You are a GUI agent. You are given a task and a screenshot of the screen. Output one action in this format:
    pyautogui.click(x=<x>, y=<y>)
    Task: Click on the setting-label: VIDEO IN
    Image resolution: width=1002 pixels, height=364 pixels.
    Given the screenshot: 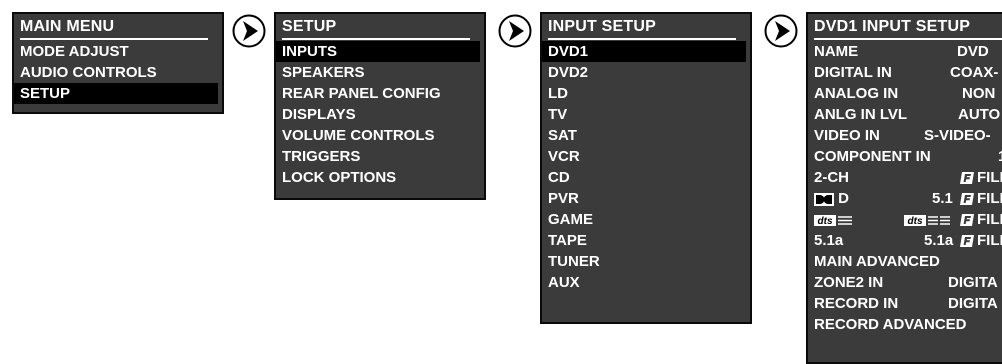 What is the action you would take?
    pyautogui.click(x=847, y=135)
    